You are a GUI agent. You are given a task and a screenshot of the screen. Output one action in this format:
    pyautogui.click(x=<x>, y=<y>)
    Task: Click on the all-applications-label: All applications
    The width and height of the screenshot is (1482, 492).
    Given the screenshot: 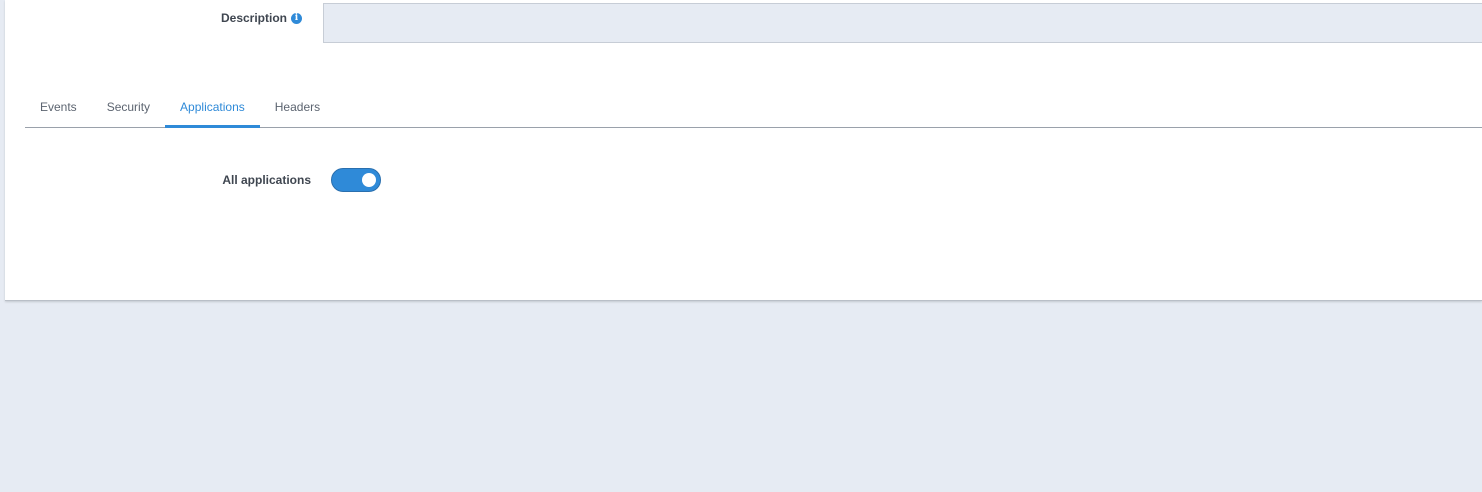 What is the action you would take?
    pyautogui.click(x=266, y=180)
    